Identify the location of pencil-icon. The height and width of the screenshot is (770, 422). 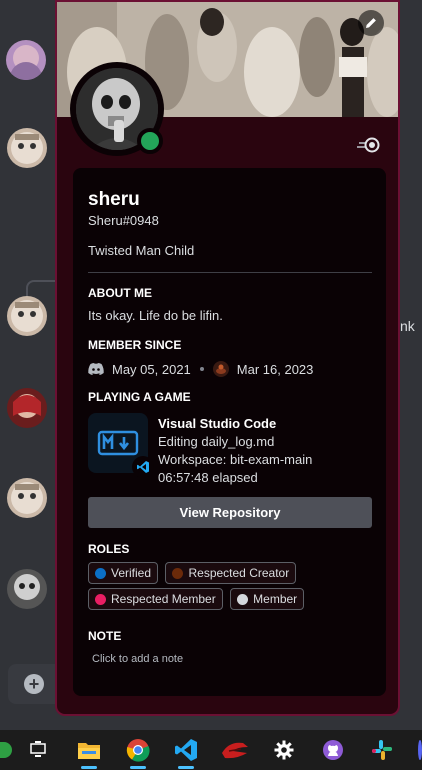
(371, 23).